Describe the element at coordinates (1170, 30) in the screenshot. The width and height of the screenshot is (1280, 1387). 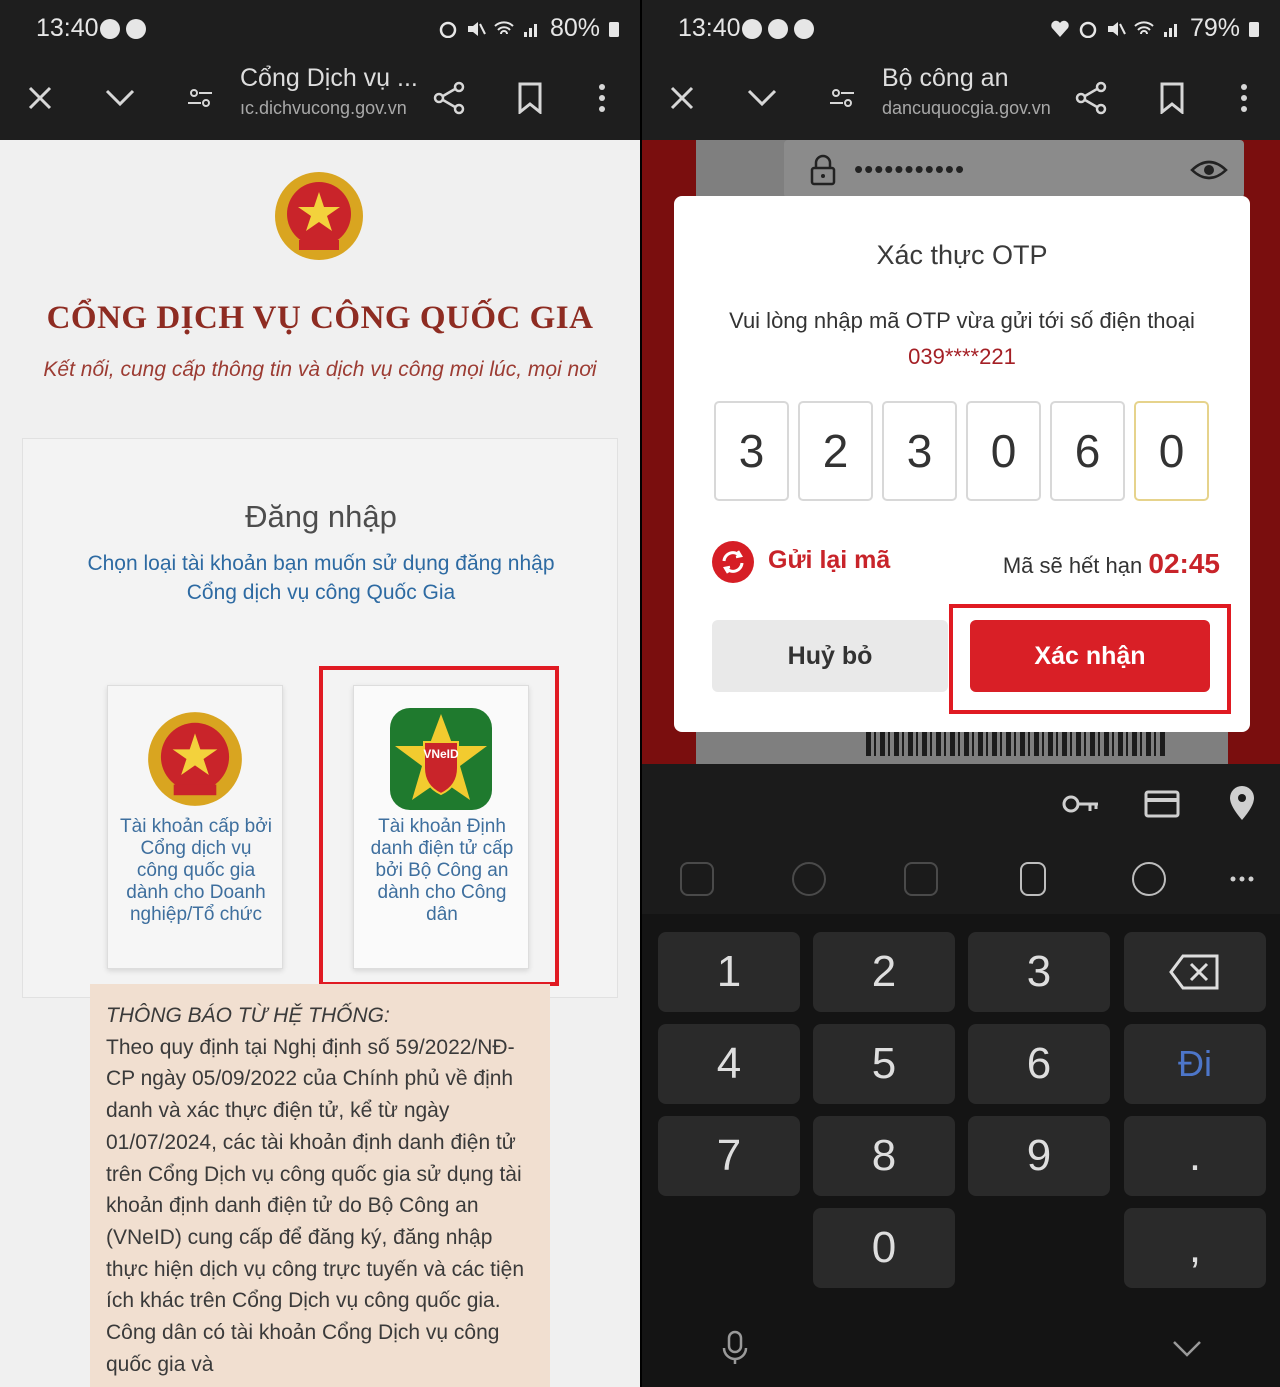
I see `signal-icon` at that location.